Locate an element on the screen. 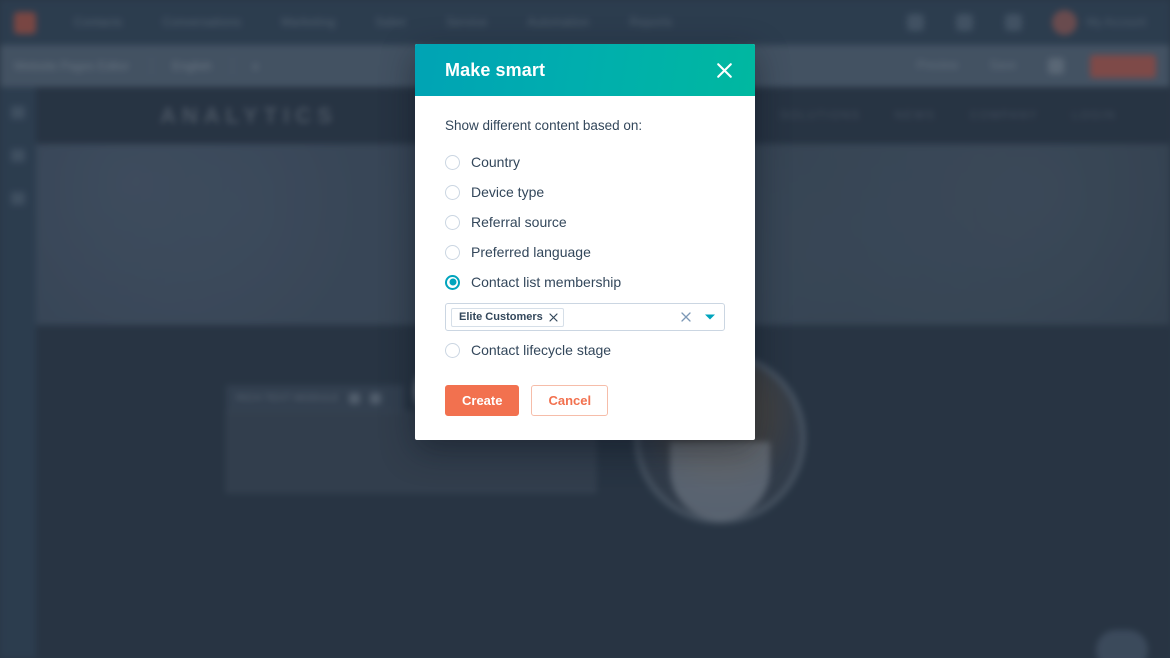  radio-mark-contact-list-membership is located at coordinates (452, 282).